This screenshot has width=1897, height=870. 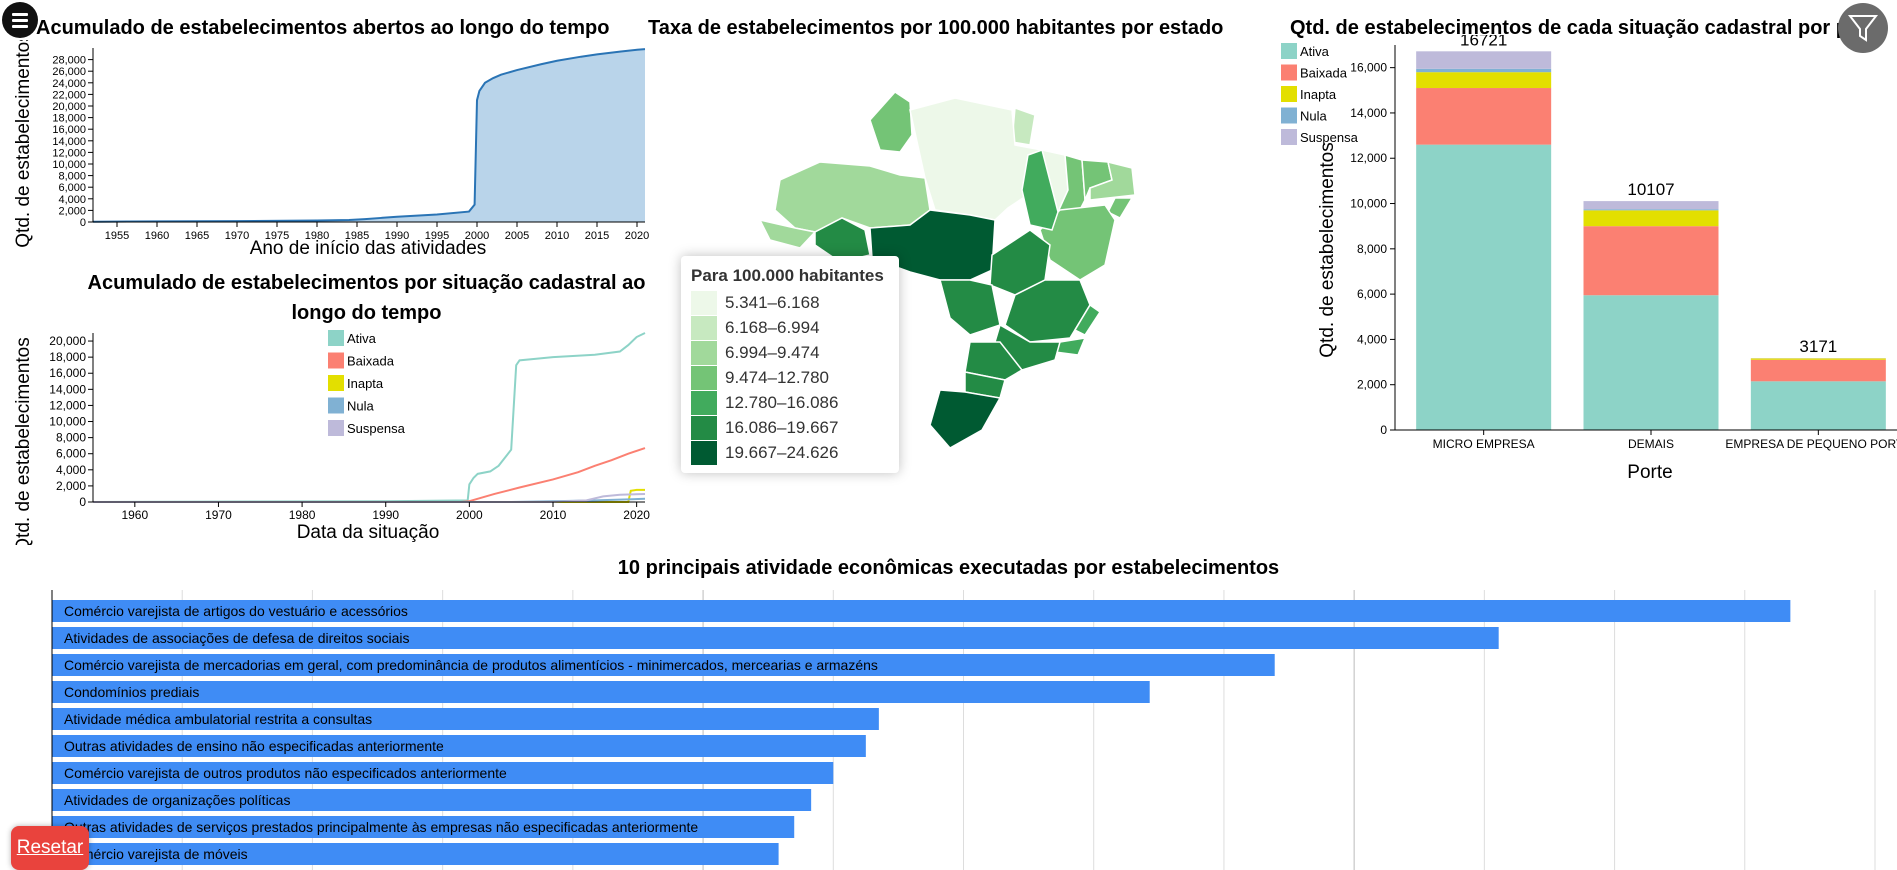 I want to click on map-legend-item: 9.474–12.780, so click(x=790, y=377).